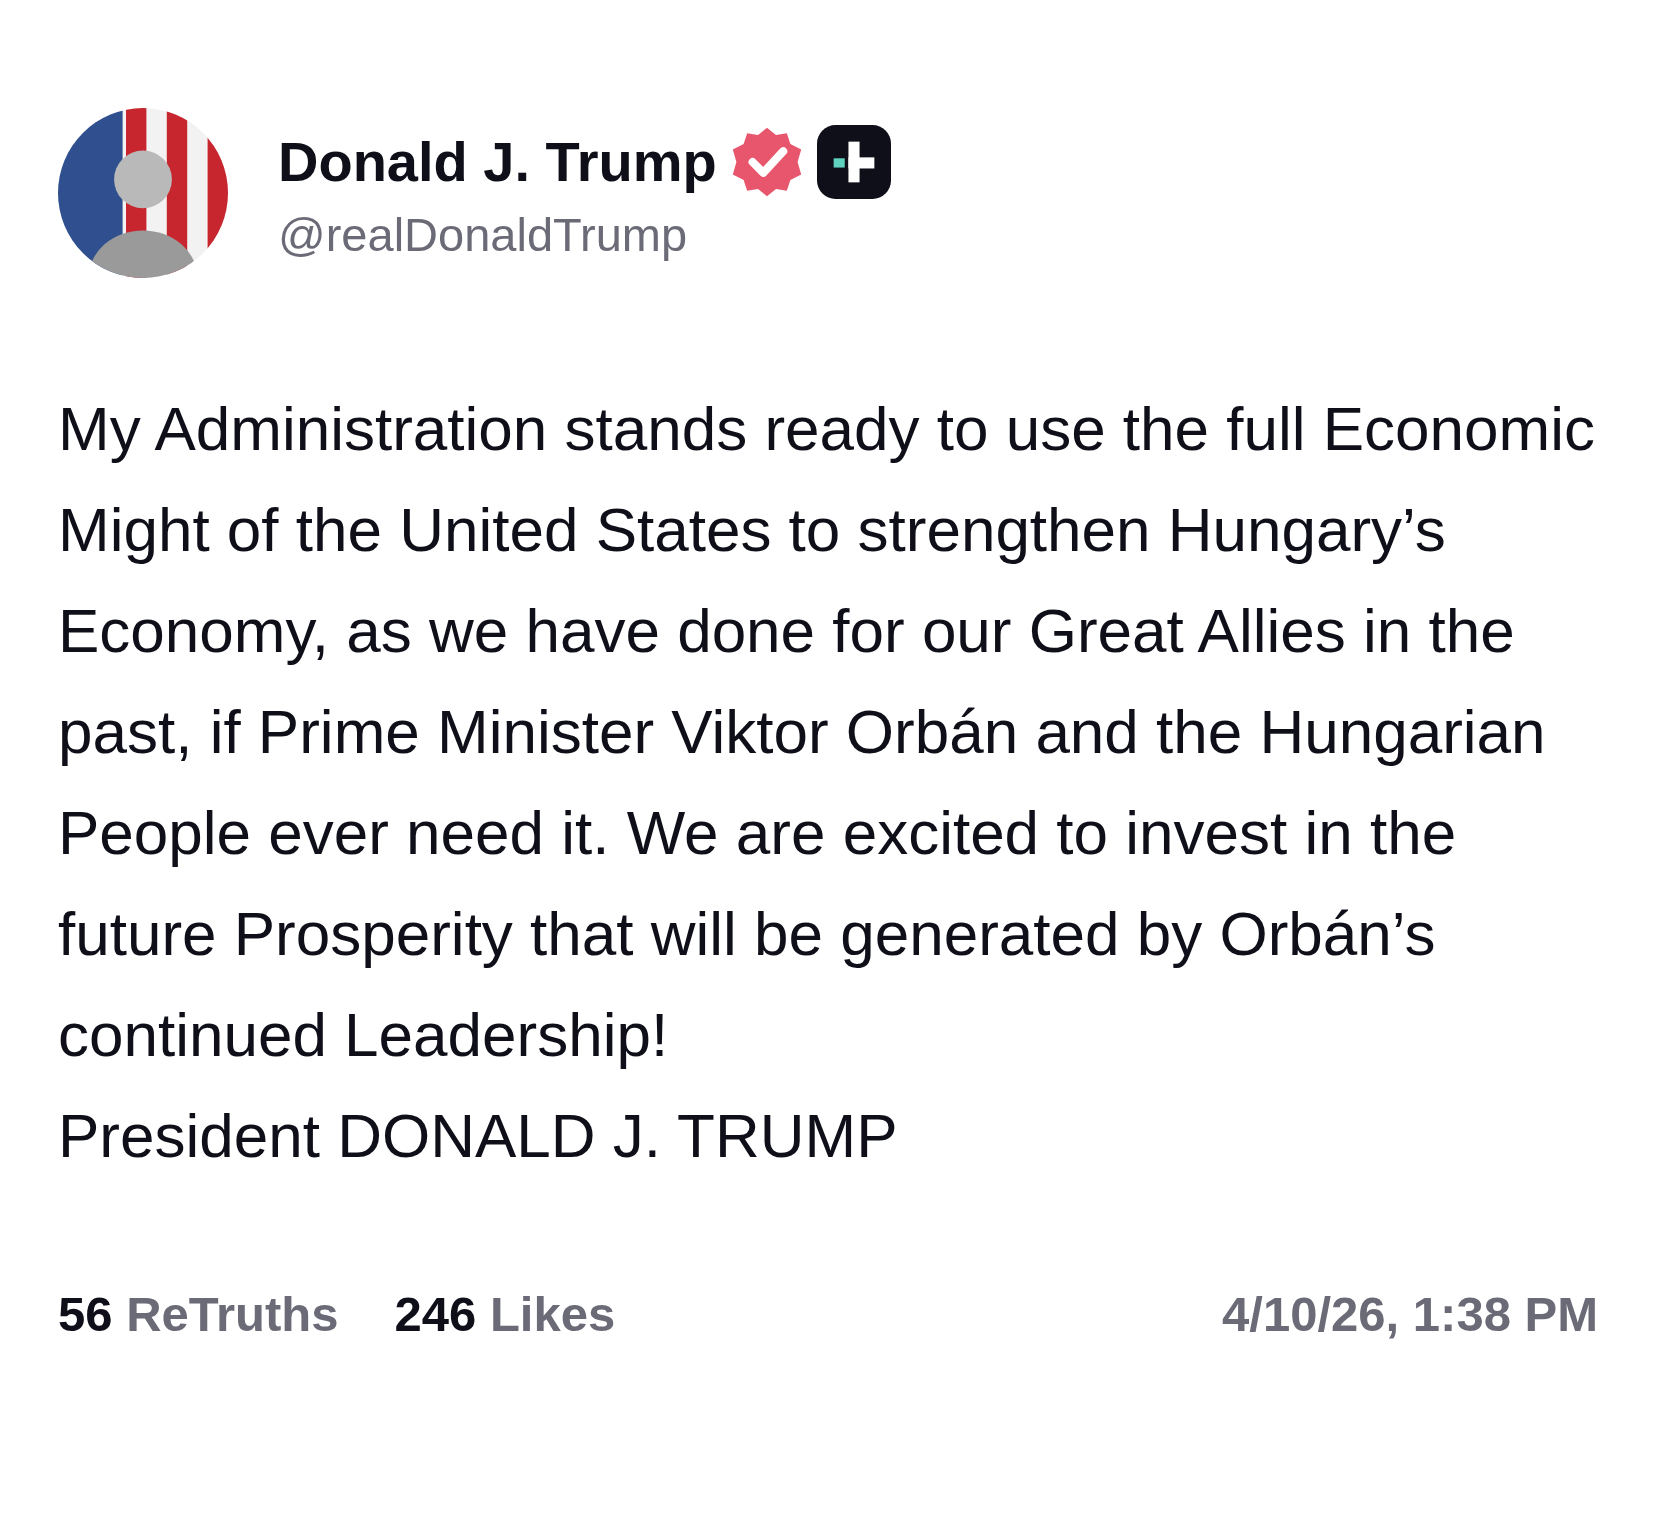 The image size is (1654, 1518). I want to click on stat-count: 56 ReTruths, so click(198, 1314).